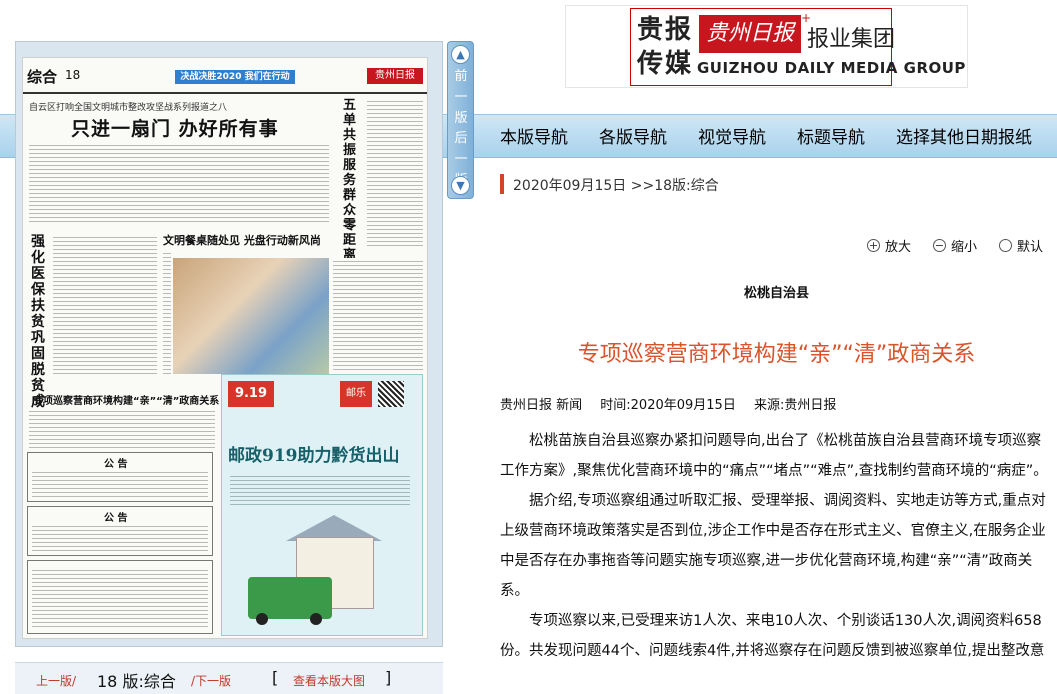 This screenshot has width=1057, height=694. I want to click on paper-notice-1: 公 告, so click(120, 477).